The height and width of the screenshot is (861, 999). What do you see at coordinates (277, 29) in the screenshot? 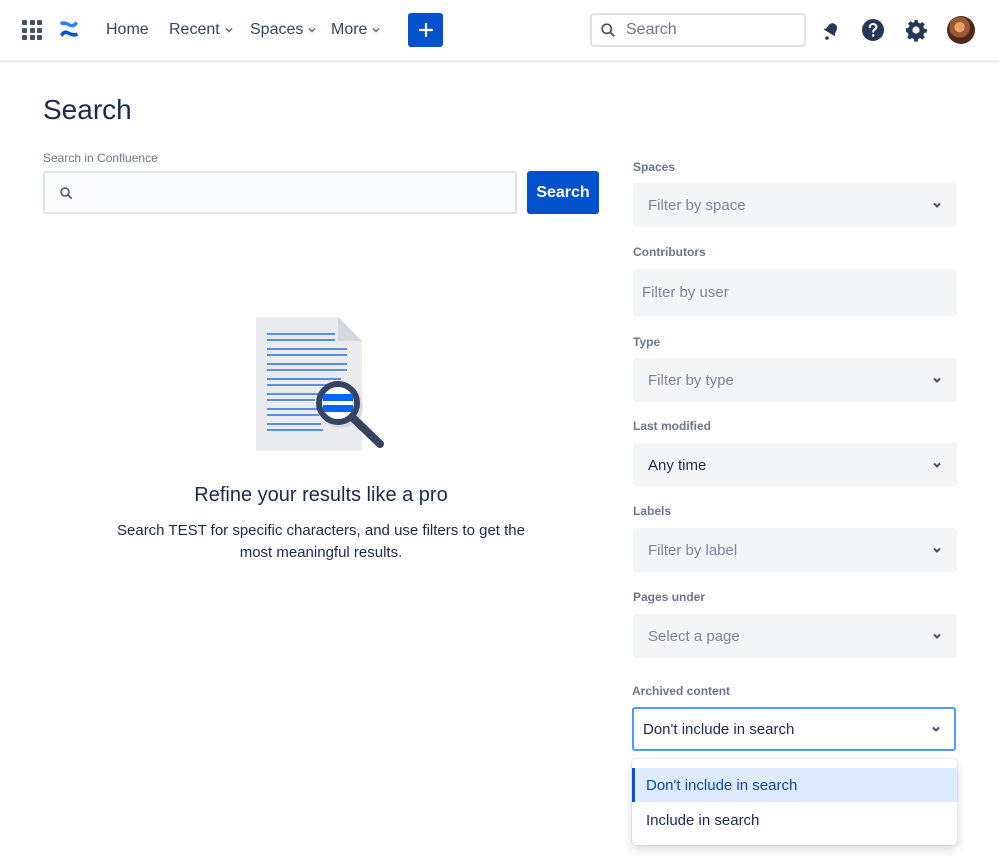
I see `nav-spaces-label: Spaces` at bounding box center [277, 29].